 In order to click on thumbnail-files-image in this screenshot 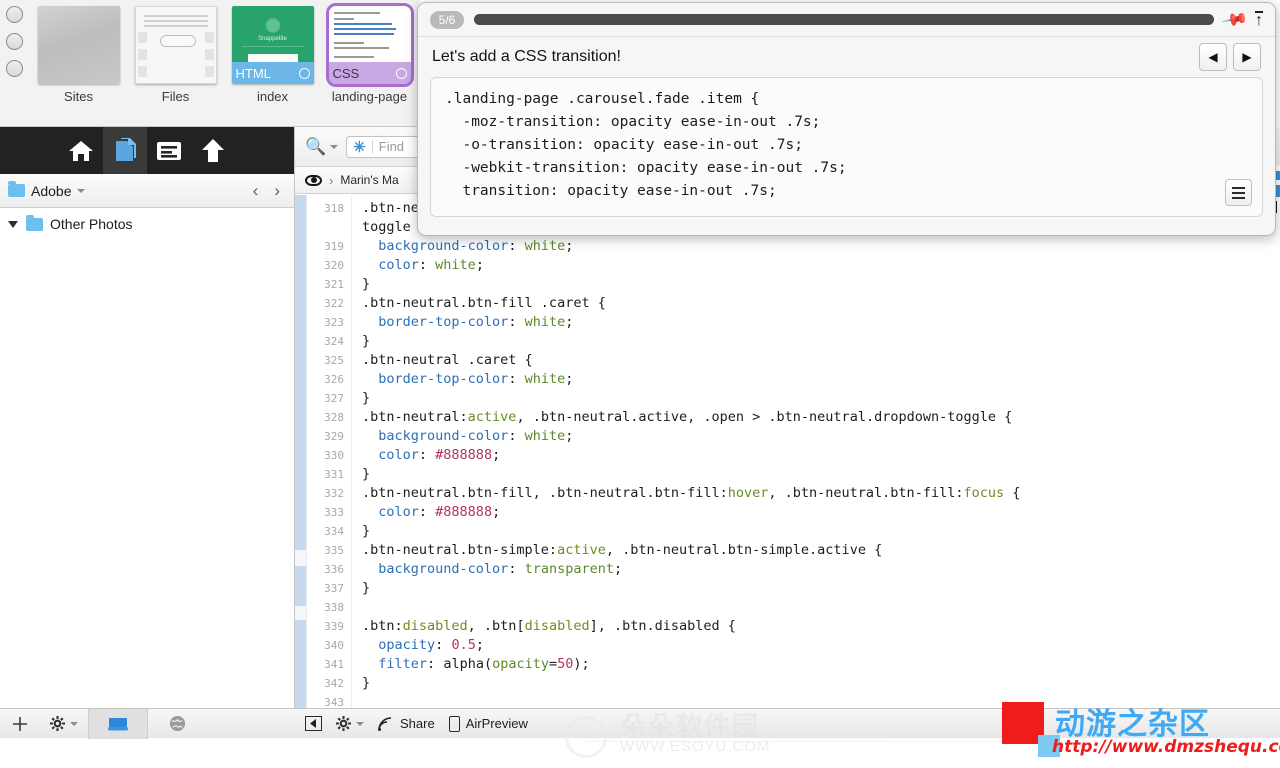, I will do `click(175, 45)`.